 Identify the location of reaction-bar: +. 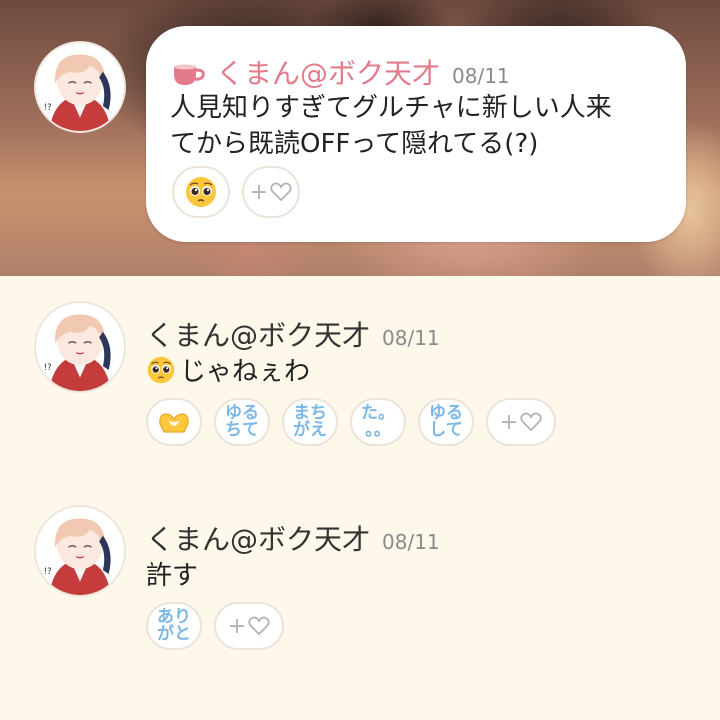
(242, 192).